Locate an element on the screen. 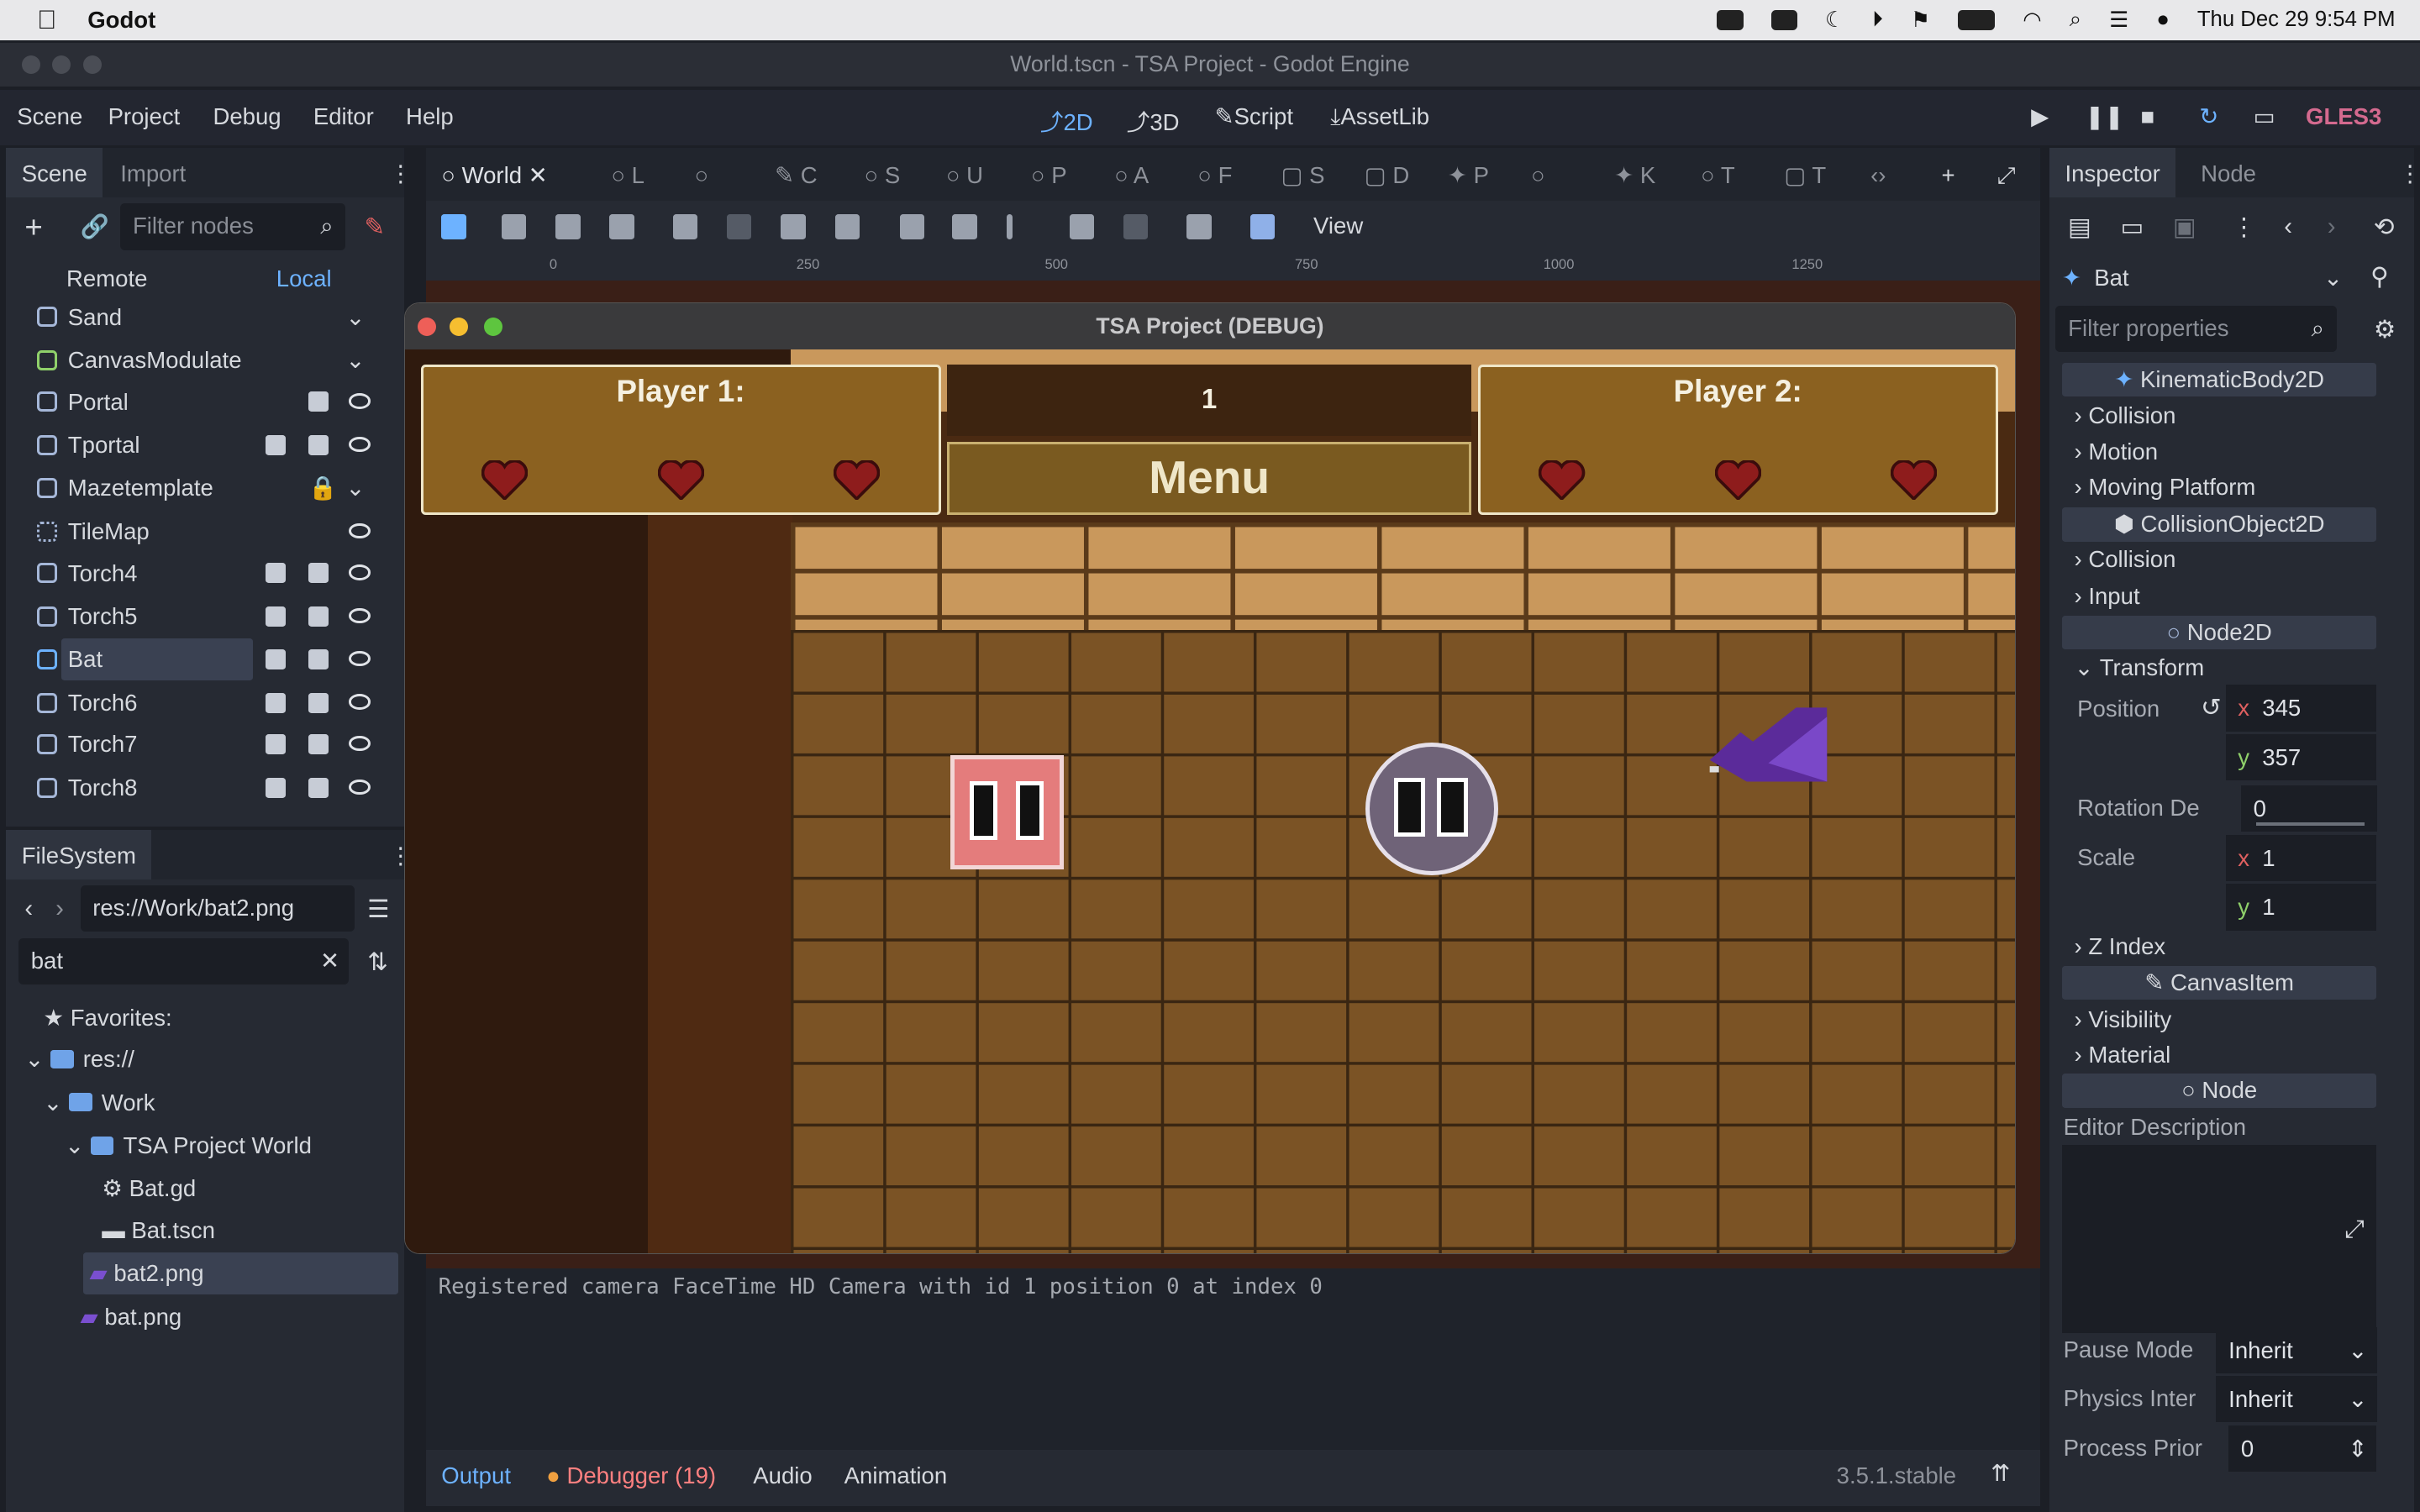  tab-animation: Animation is located at coordinates (896, 1475).